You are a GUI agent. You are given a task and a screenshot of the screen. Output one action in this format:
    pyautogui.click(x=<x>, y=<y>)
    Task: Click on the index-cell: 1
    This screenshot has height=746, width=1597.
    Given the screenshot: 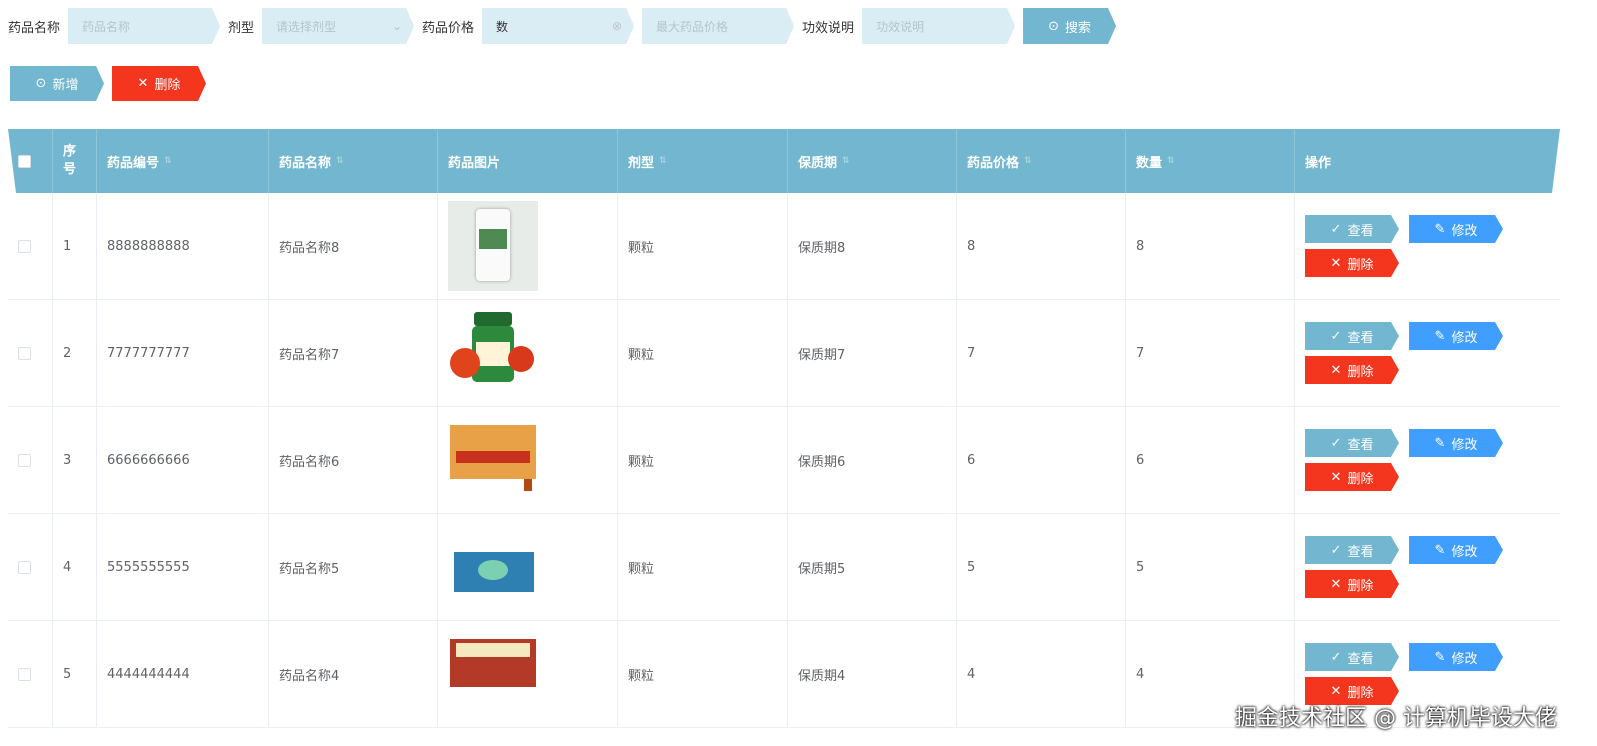 What is the action you would take?
    pyautogui.click(x=75, y=246)
    